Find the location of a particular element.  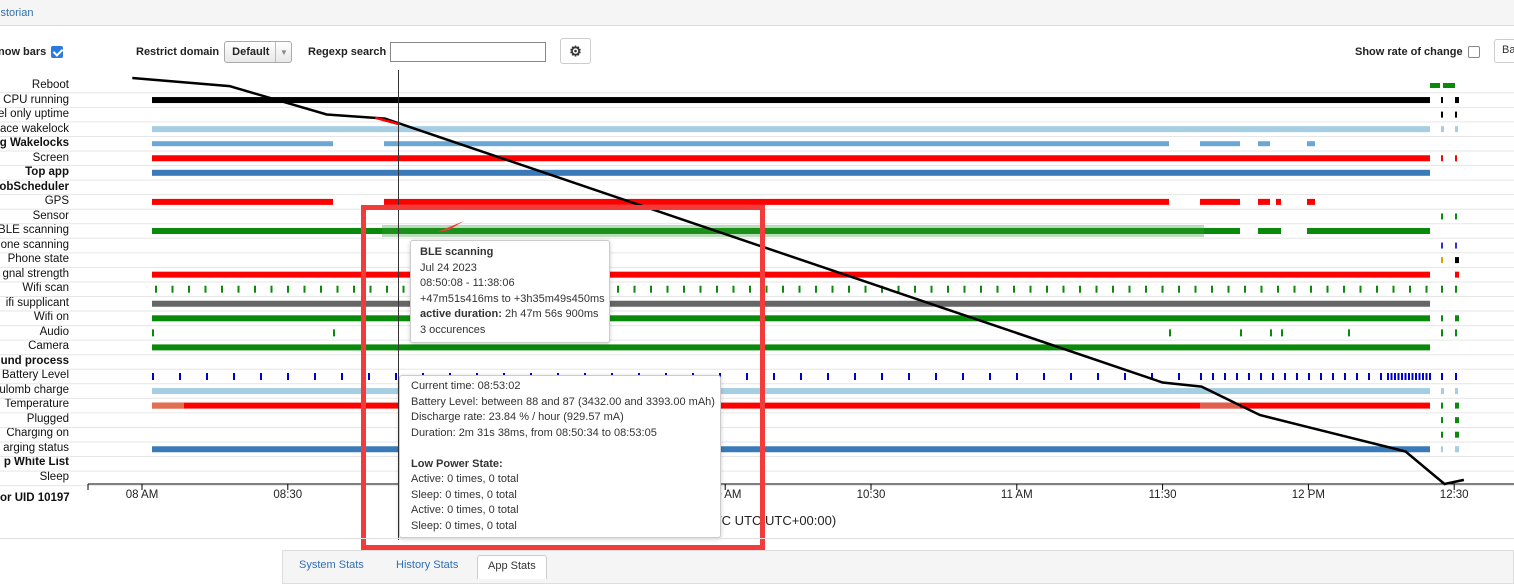

tab-app-stats: App Stats is located at coordinates (512, 567).